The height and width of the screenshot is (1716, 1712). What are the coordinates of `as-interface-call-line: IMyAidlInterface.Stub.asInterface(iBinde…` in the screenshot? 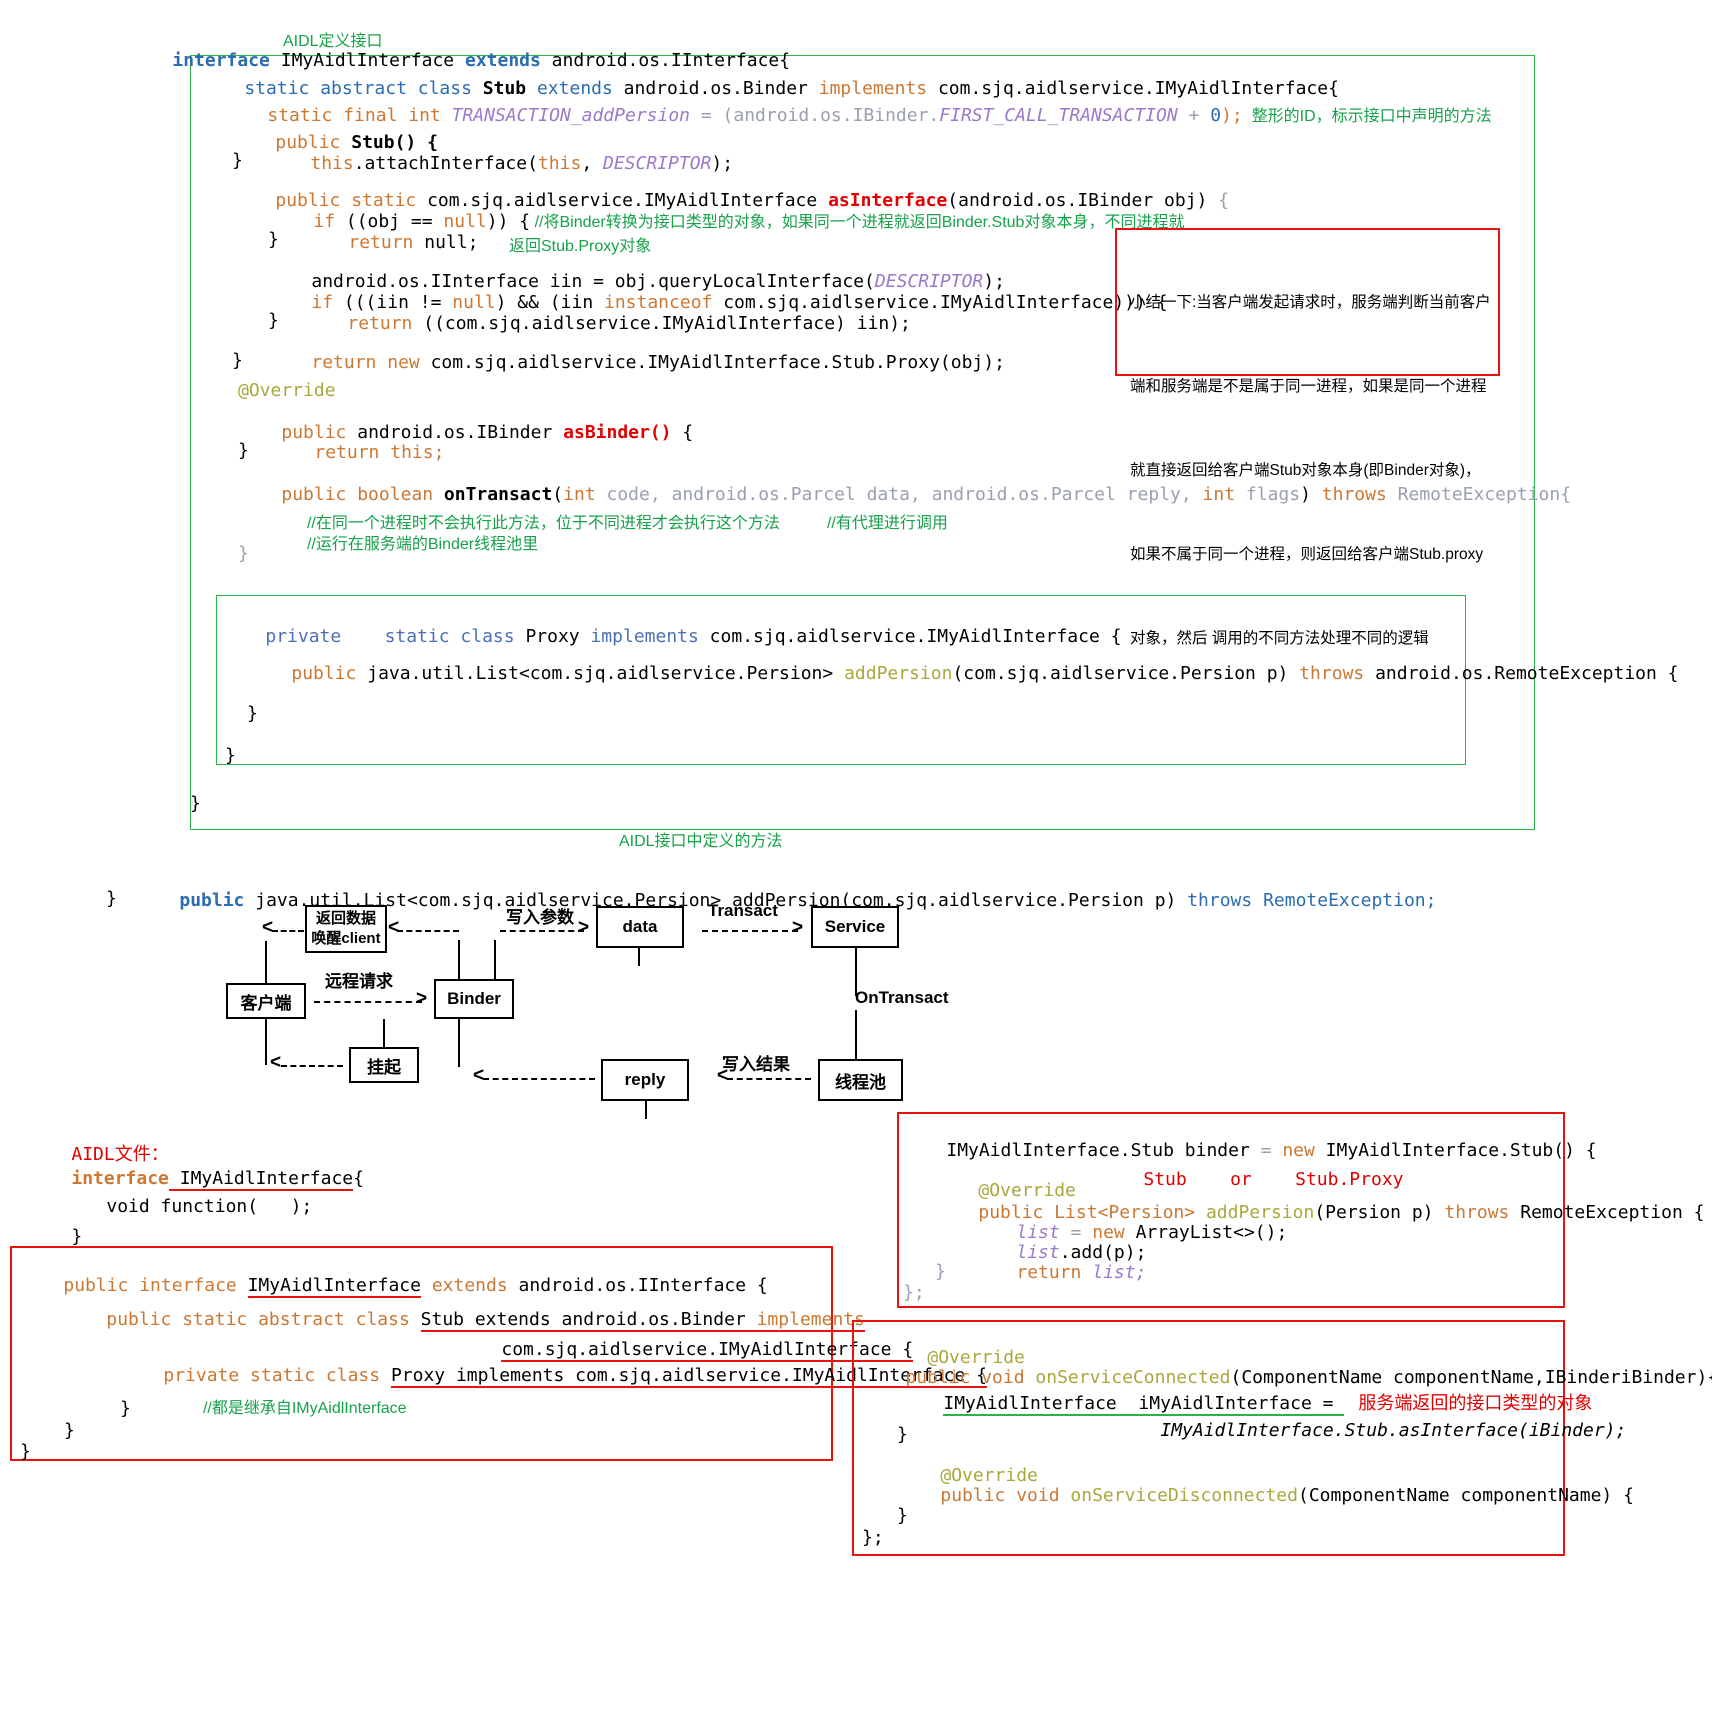 It's located at (1393, 1430).